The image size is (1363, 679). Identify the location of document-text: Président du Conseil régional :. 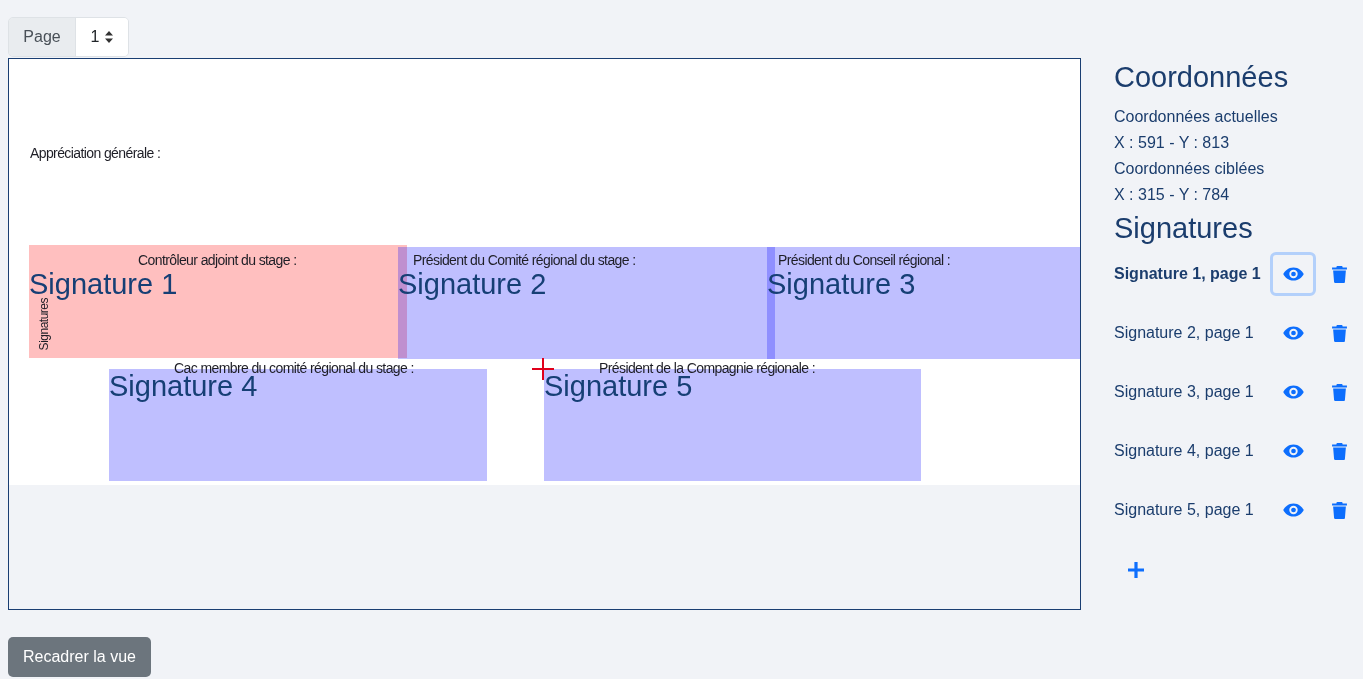
(864, 260).